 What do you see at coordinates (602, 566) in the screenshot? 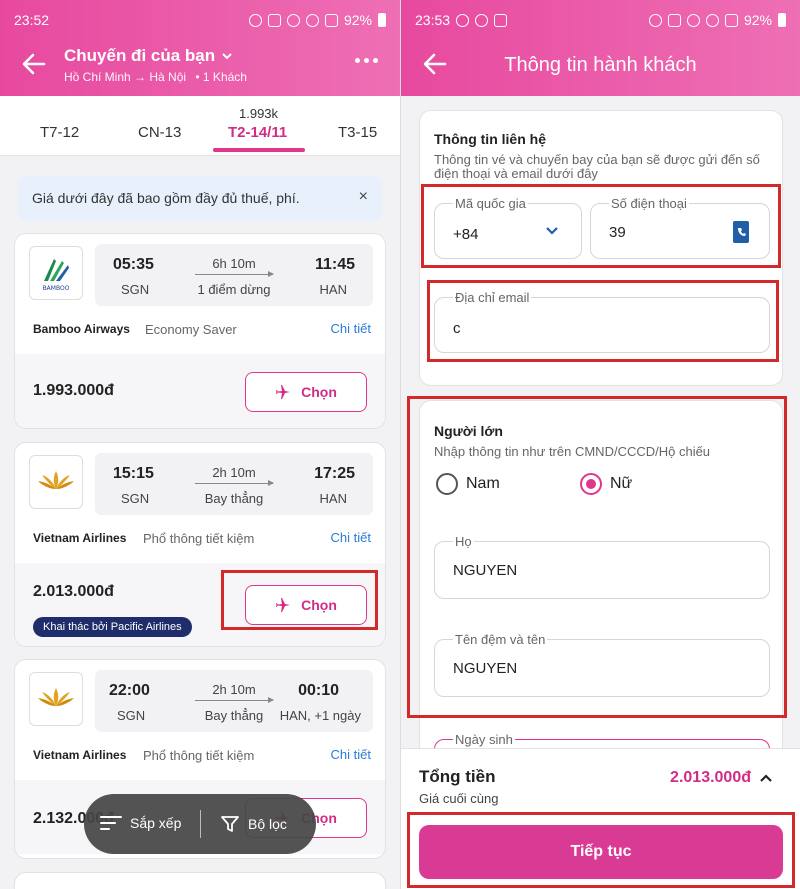
I see `last-name-field: Họ NGUYEN` at bounding box center [602, 566].